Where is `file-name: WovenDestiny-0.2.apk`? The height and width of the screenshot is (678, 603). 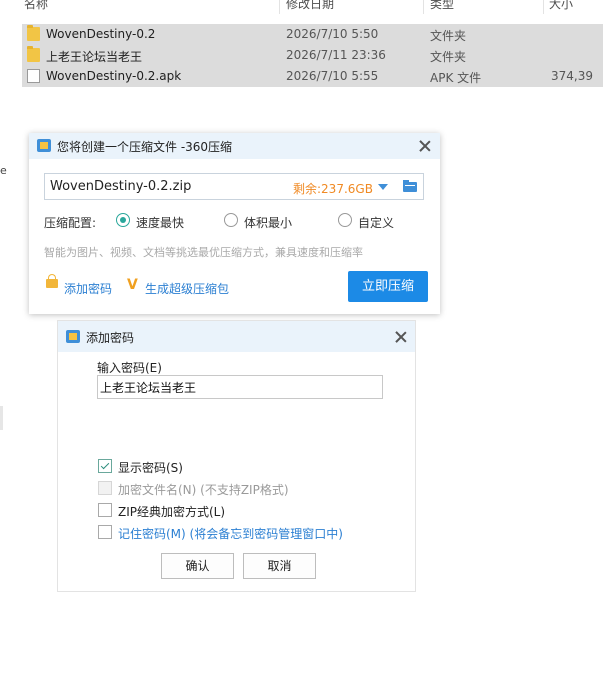
file-name: WovenDestiny-0.2.apk is located at coordinates (114, 76).